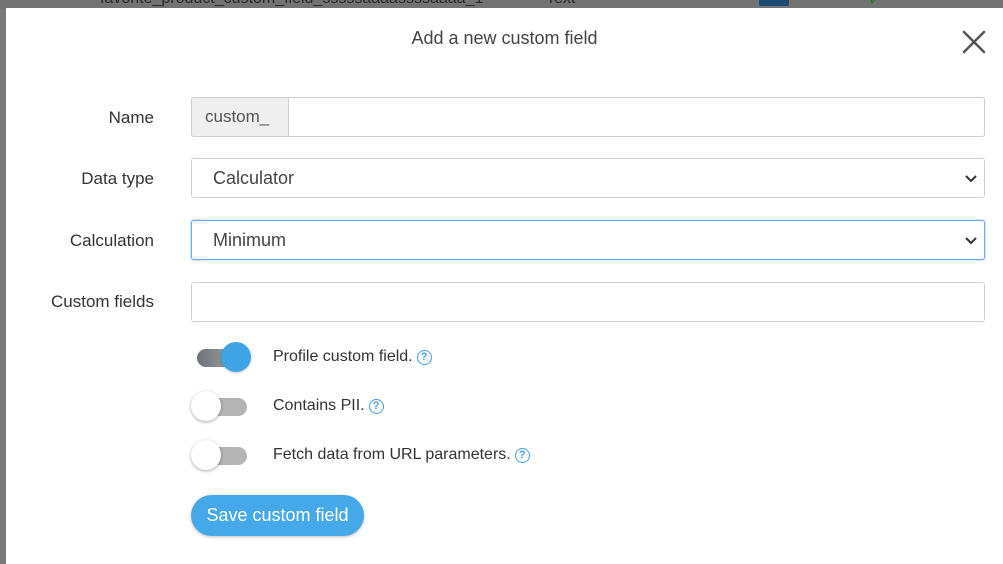 Image resolution: width=1003 pixels, height=564 pixels. I want to click on profile-custom-field-label: Profile custom field. ?, so click(352, 357).